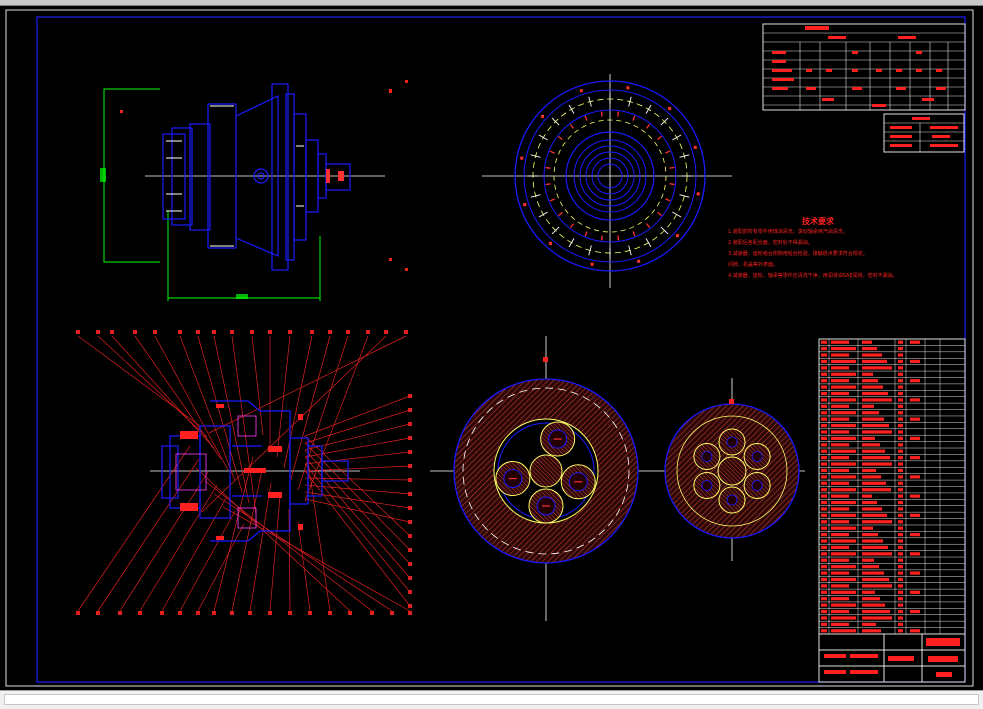  Describe the element at coordinates (545, 478) in the screenshot. I see `planet-stage-1-section` at that location.